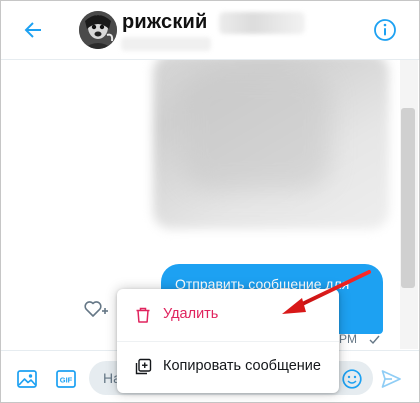 This screenshot has height=403, width=420. What do you see at coordinates (27, 379) in the screenshot?
I see `image-icon` at bounding box center [27, 379].